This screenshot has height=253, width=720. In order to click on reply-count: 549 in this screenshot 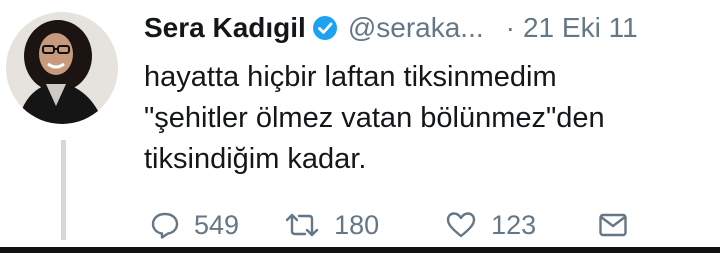, I will do `click(217, 224)`.